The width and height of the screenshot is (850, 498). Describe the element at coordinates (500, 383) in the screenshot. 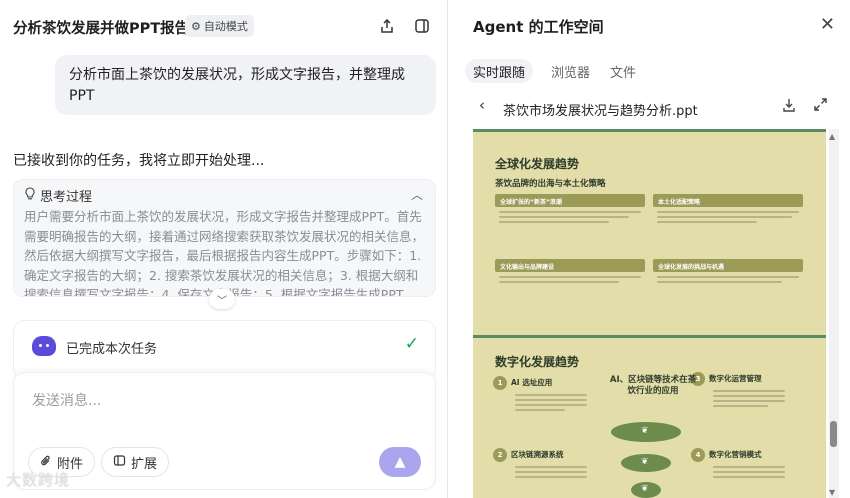

I see `slide2-item-number: 1` at that location.